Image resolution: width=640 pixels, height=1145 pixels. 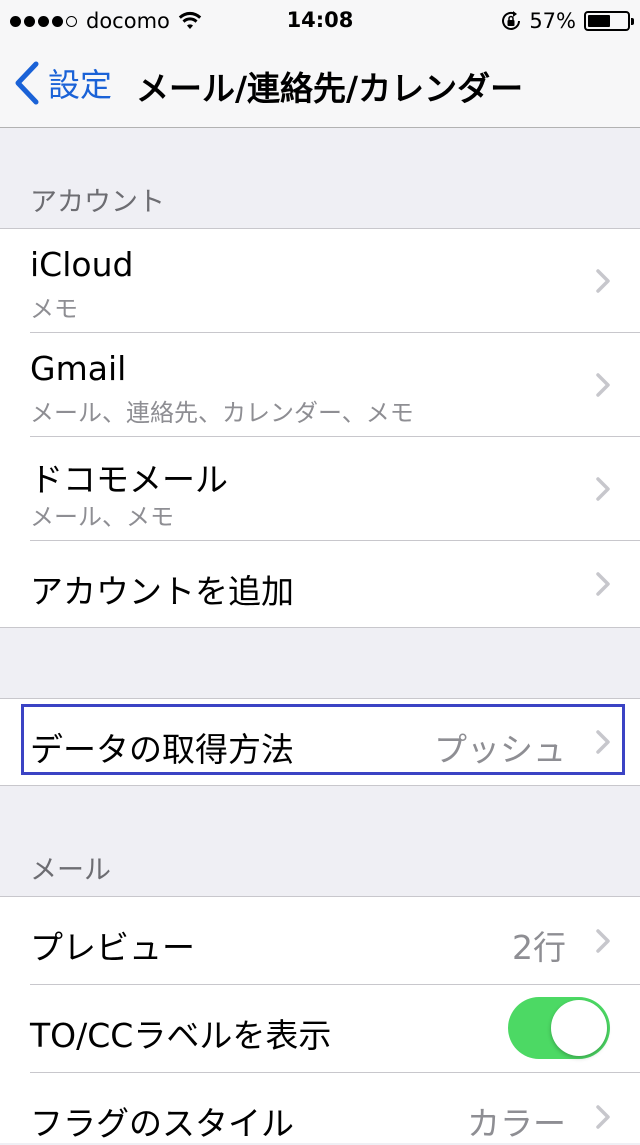 What do you see at coordinates (320, 385) in the screenshot?
I see `account-row-gmail: Gmail メール、連絡先、カレンダー、メモ` at bounding box center [320, 385].